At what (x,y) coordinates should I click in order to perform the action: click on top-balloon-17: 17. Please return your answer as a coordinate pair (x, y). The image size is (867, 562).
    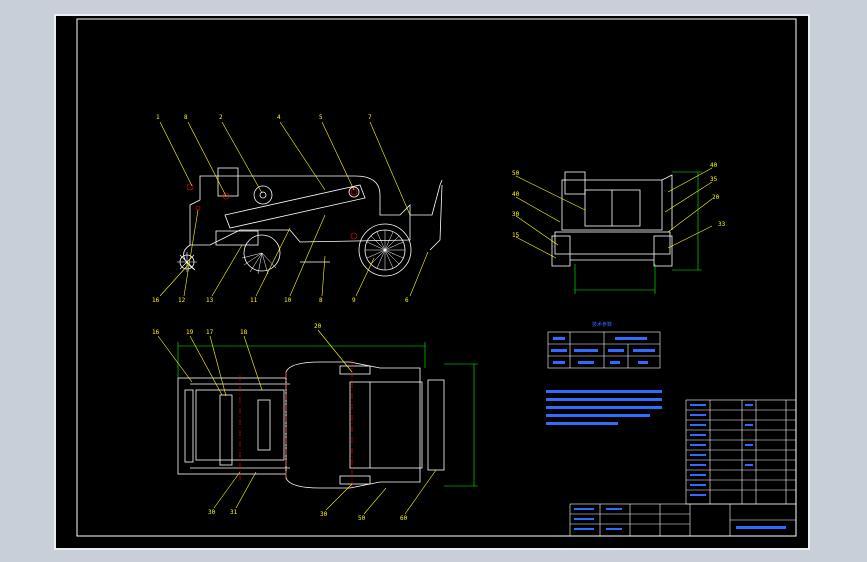
    Looking at the image, I should click on (210, 332).